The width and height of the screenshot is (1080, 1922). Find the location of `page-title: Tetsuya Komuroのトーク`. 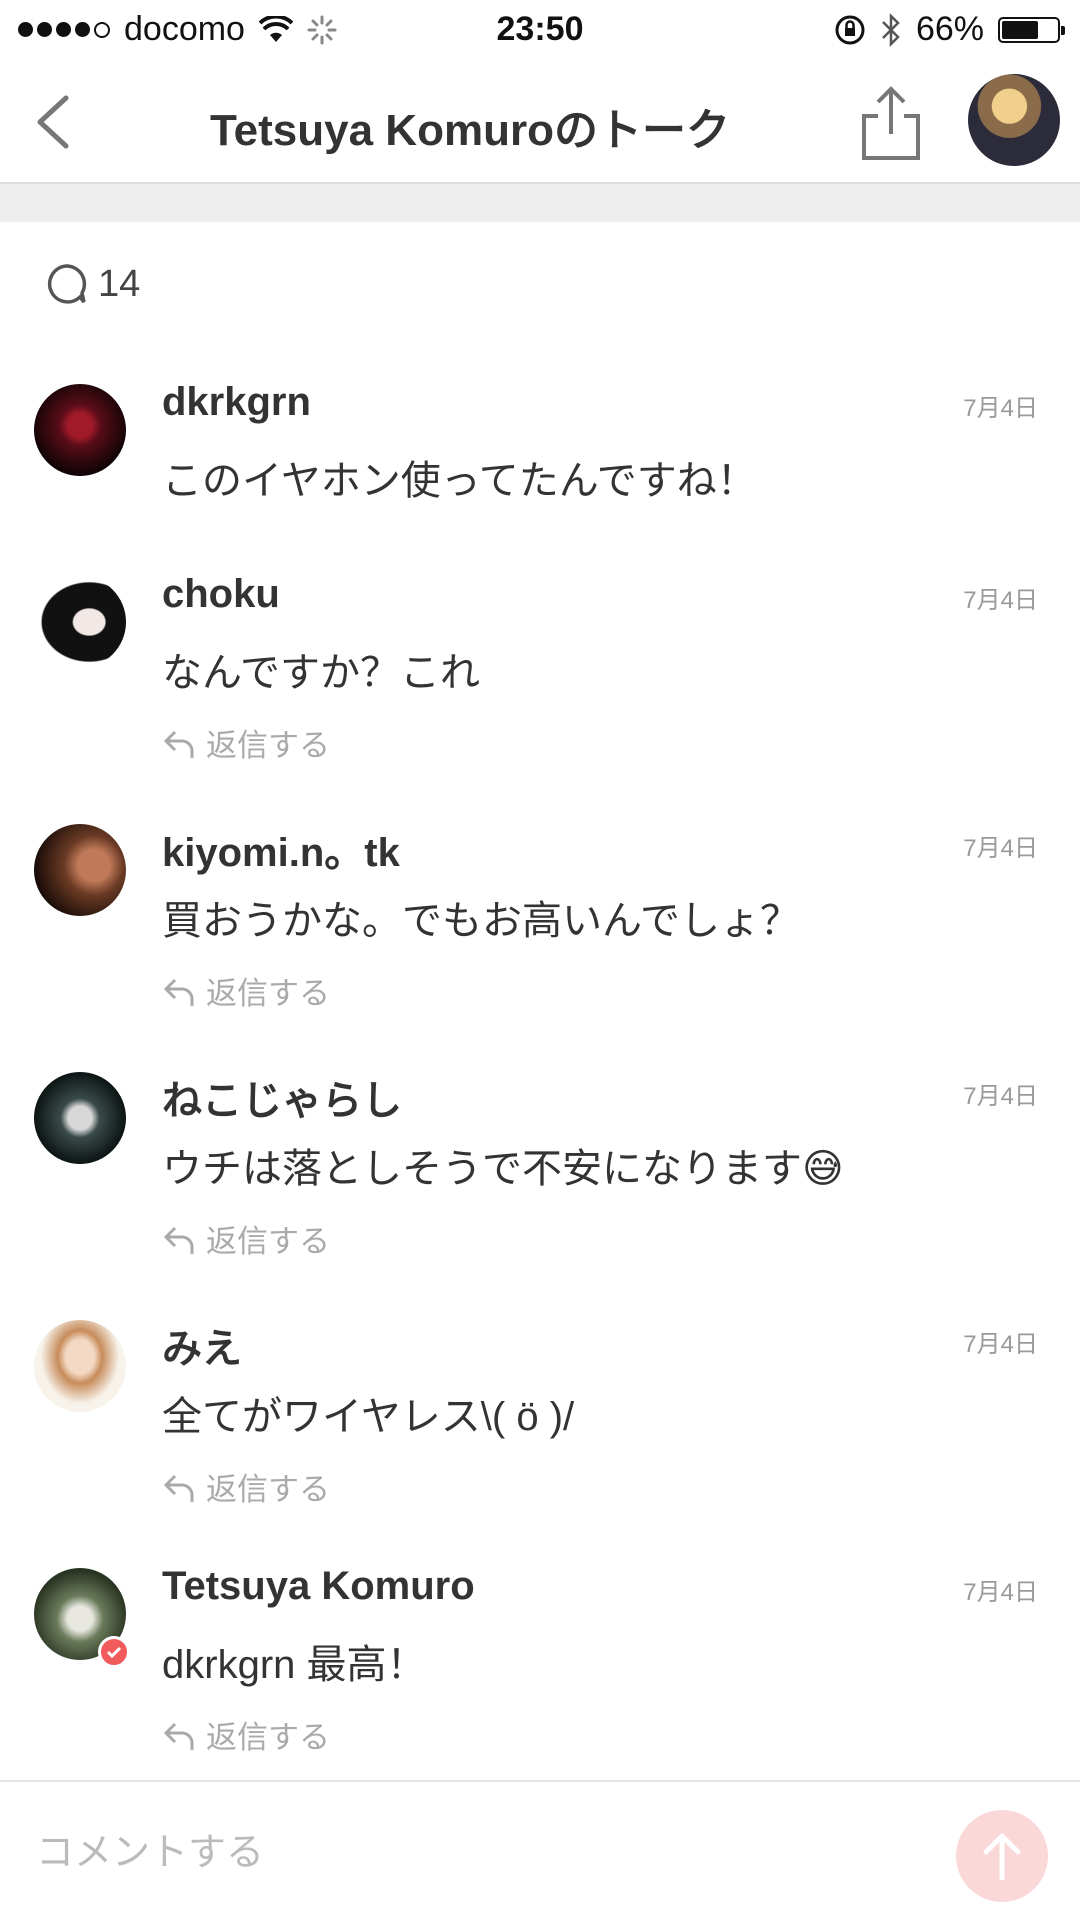

page-title: Tetsuya Komuroのトーク is located at coordinates (470, 130).